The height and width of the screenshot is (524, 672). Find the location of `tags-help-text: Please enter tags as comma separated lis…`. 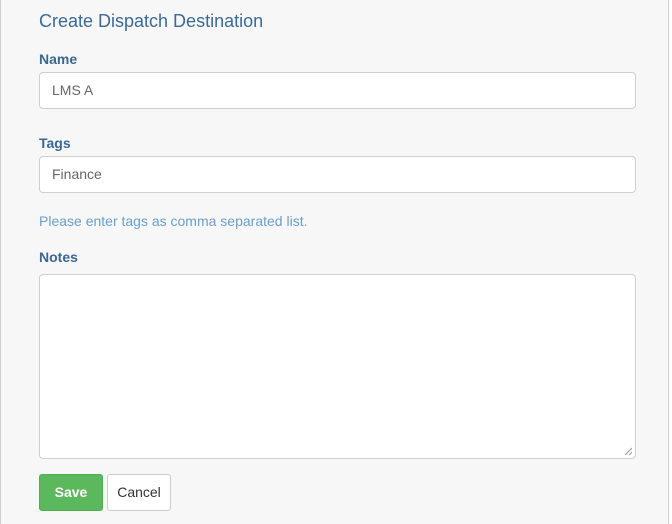

tags-help-text: Please enter tags as comma separated lis… is located at coordinates (173, 221).